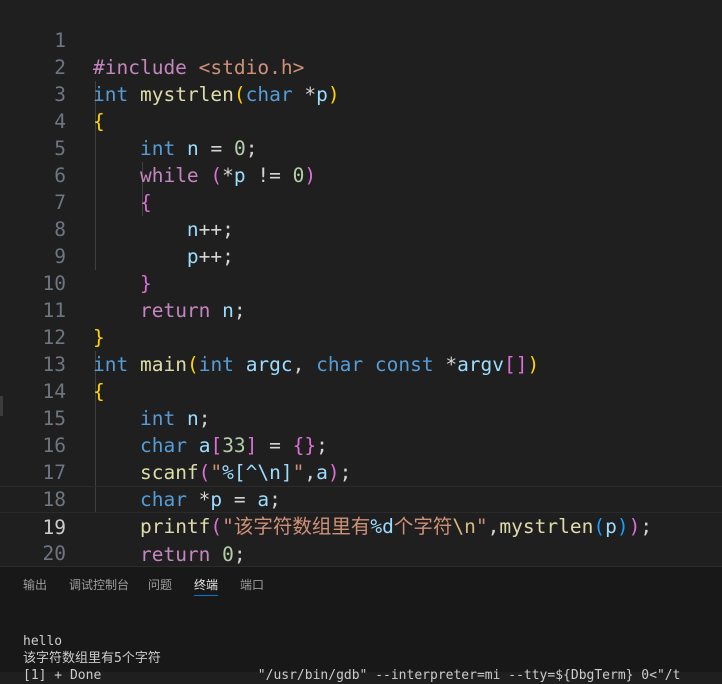 This screenshot has height=684, width=722. I want to click on tab-terminal: 终端, so click(206, 585).